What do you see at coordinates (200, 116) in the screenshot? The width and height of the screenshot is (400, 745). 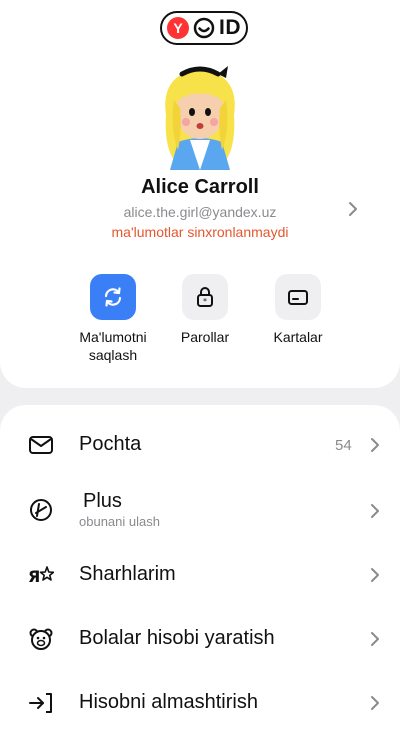 I see `avatar` at bounding box center [200, 116].